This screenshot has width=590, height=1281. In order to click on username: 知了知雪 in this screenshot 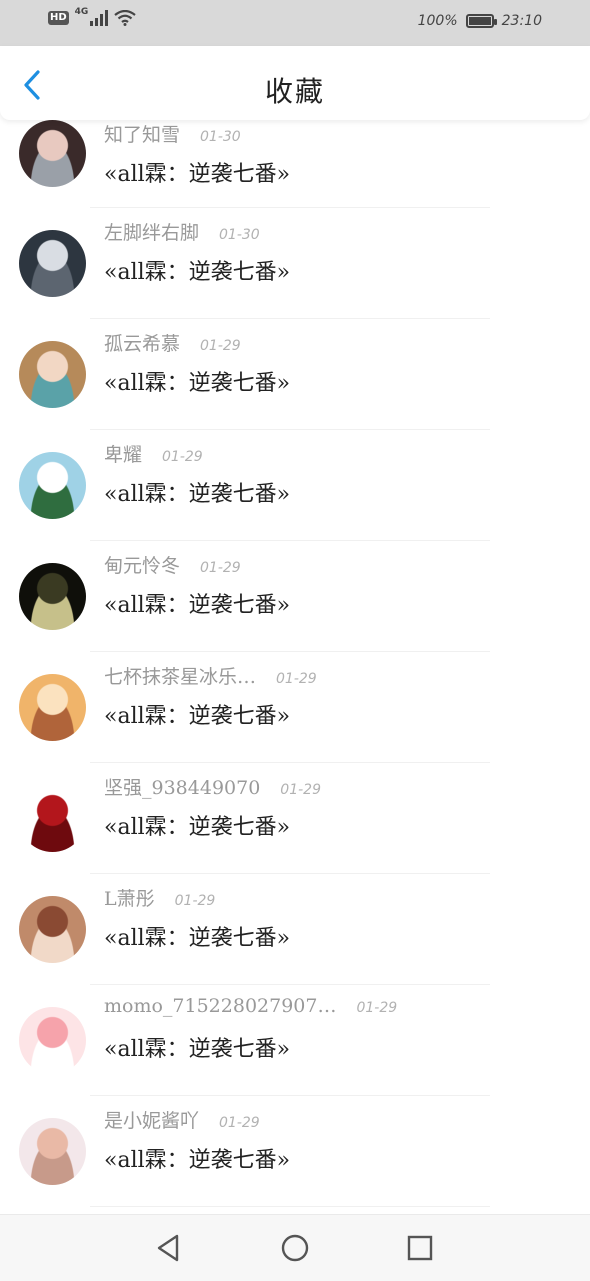, I will do `click(142, 135)`.